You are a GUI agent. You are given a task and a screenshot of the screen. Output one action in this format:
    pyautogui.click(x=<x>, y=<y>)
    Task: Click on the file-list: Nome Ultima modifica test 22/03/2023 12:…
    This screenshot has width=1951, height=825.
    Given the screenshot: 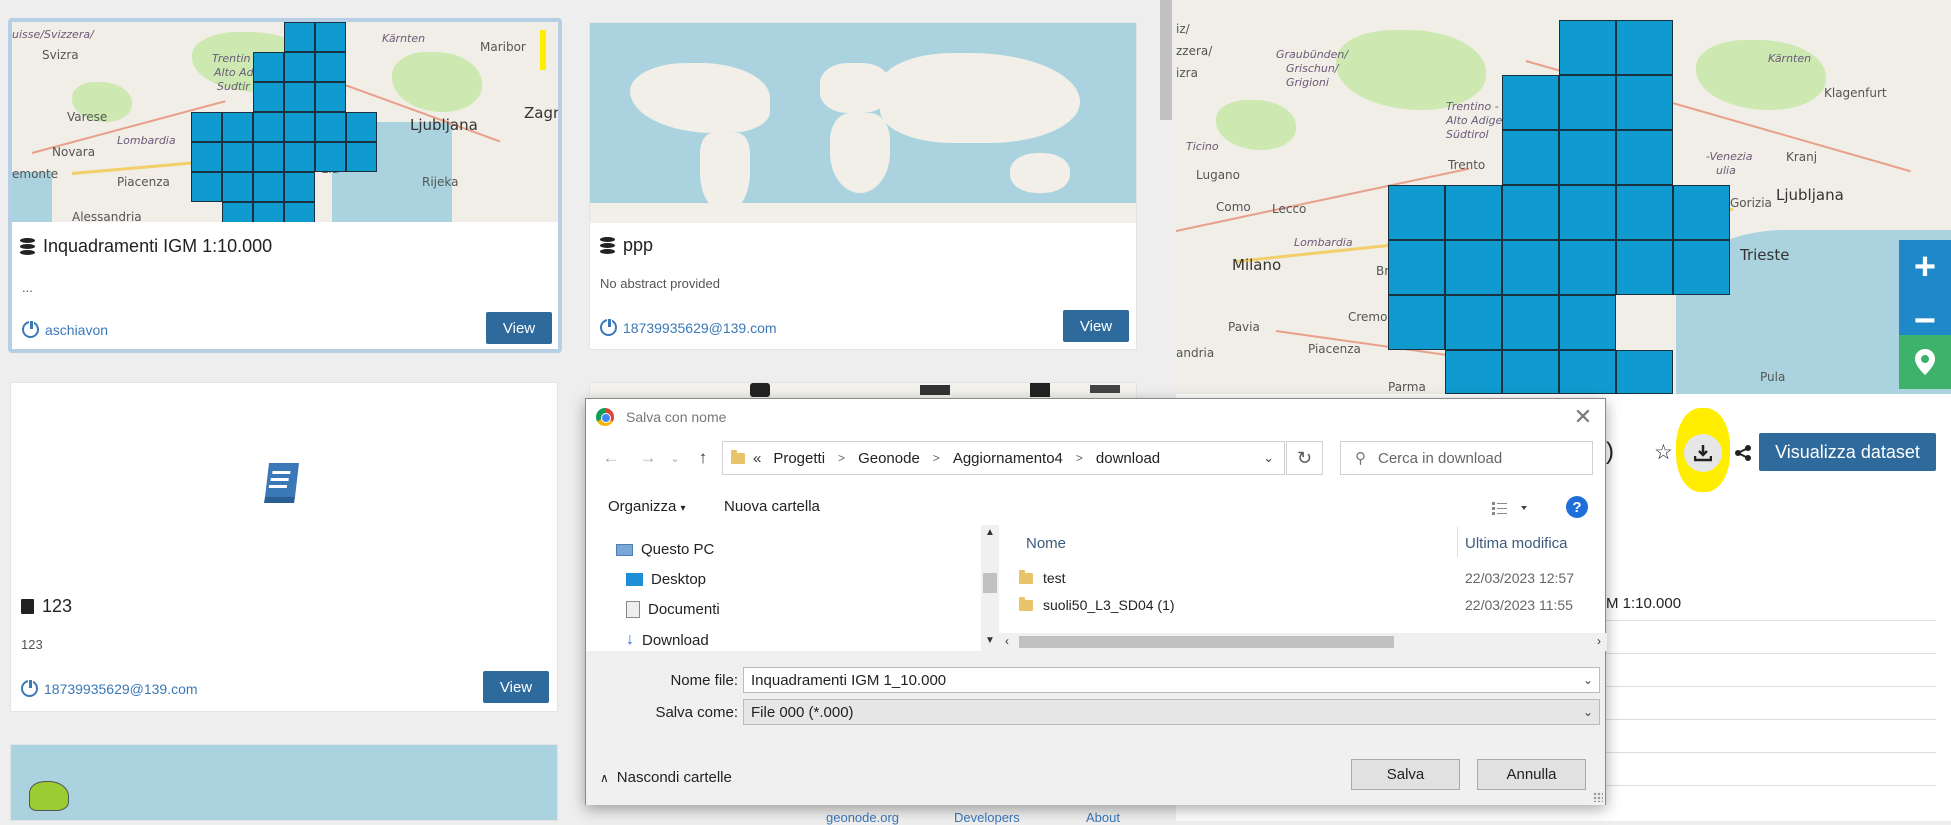 What is the action you would take?
    pyautogui.click(x=1303, y=588)
    